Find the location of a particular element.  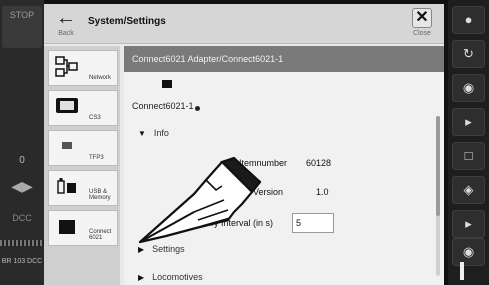

category-cs3: CS3 is located at coordinates (83, 108).